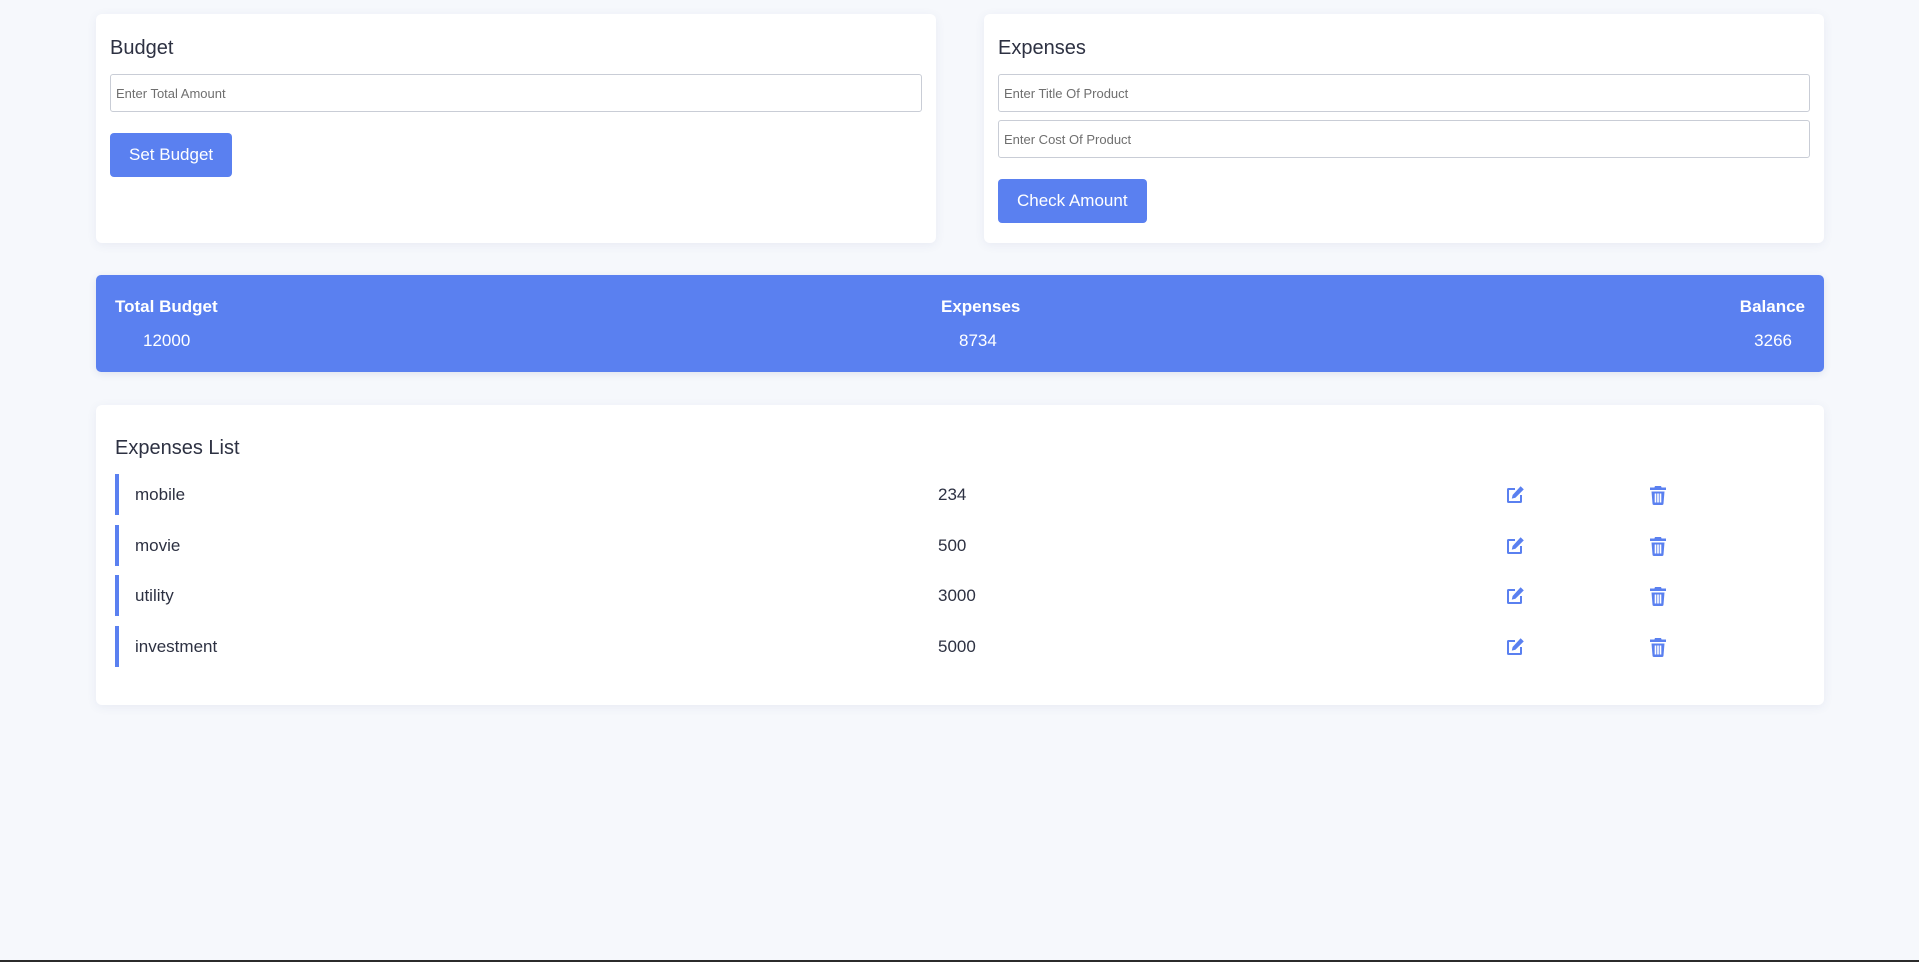  I want to click on expense-amount: 5000, so click(957, 646).